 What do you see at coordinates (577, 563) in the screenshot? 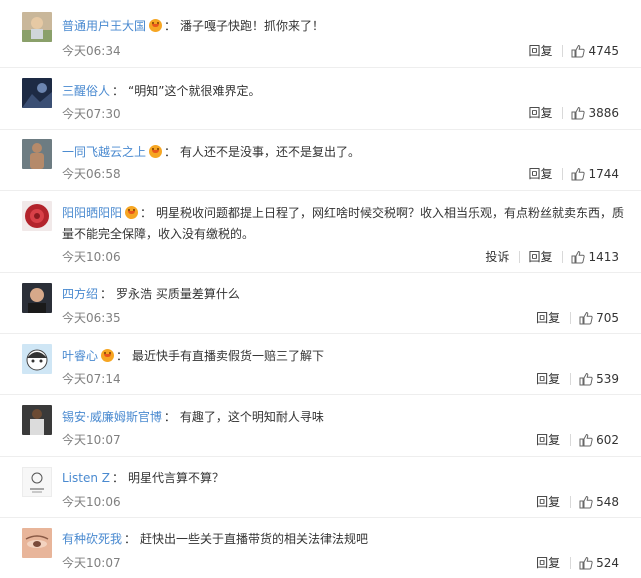
I see `comment-actions: 回复 524` at bounding box center [577, 563].